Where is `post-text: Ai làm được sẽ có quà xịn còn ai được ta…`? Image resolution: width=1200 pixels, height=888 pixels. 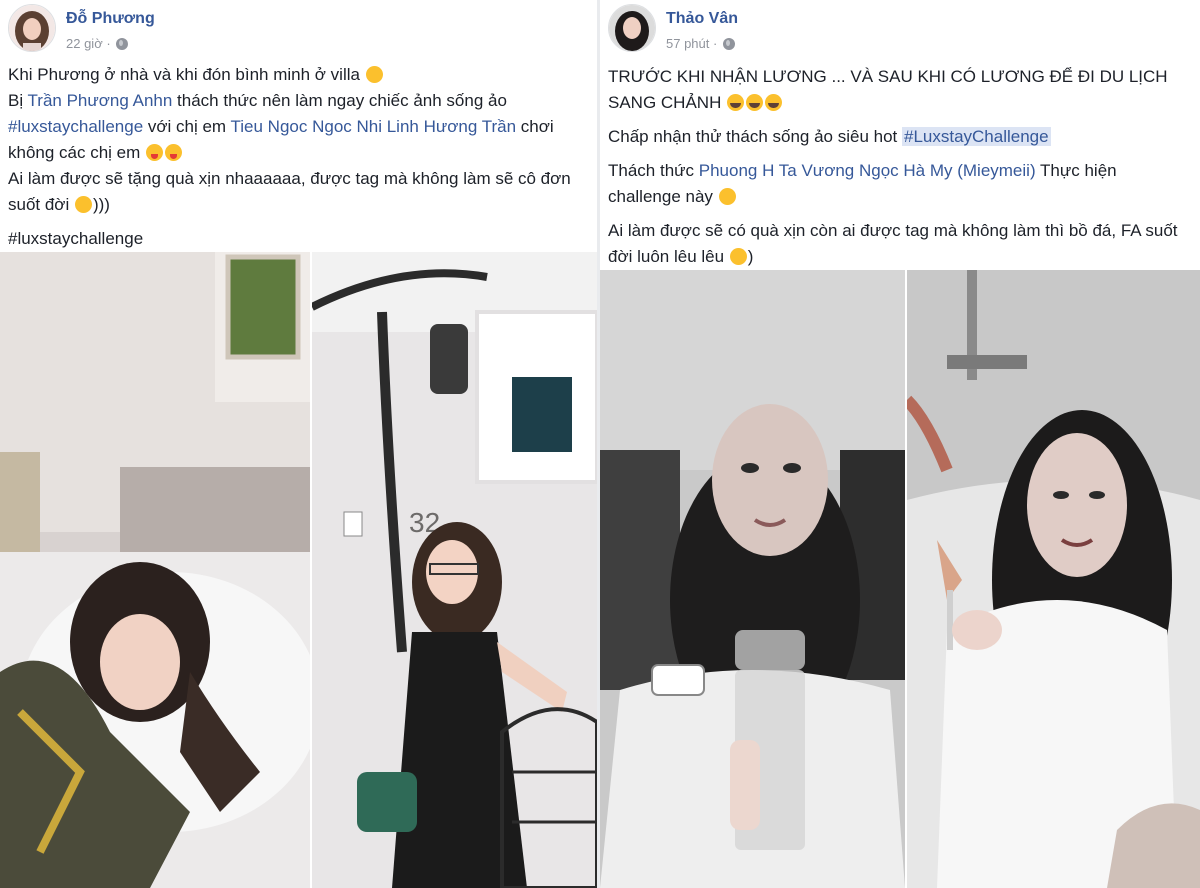 post-text: Ai làm được sẽ có quà xịn còn ai được ta… is located at coordinates (893, 243).